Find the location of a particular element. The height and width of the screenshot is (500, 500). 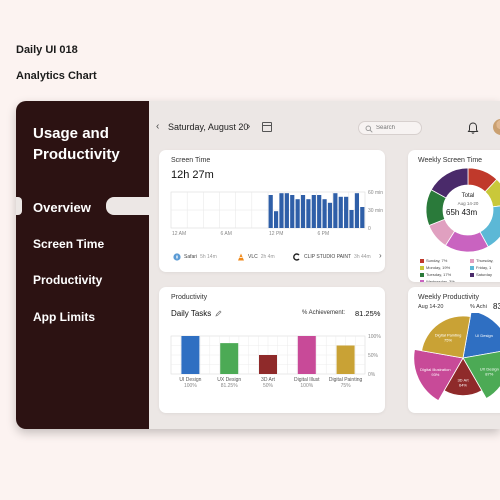

legend-item: Monday, 19% is located at coordinates (435, 267).